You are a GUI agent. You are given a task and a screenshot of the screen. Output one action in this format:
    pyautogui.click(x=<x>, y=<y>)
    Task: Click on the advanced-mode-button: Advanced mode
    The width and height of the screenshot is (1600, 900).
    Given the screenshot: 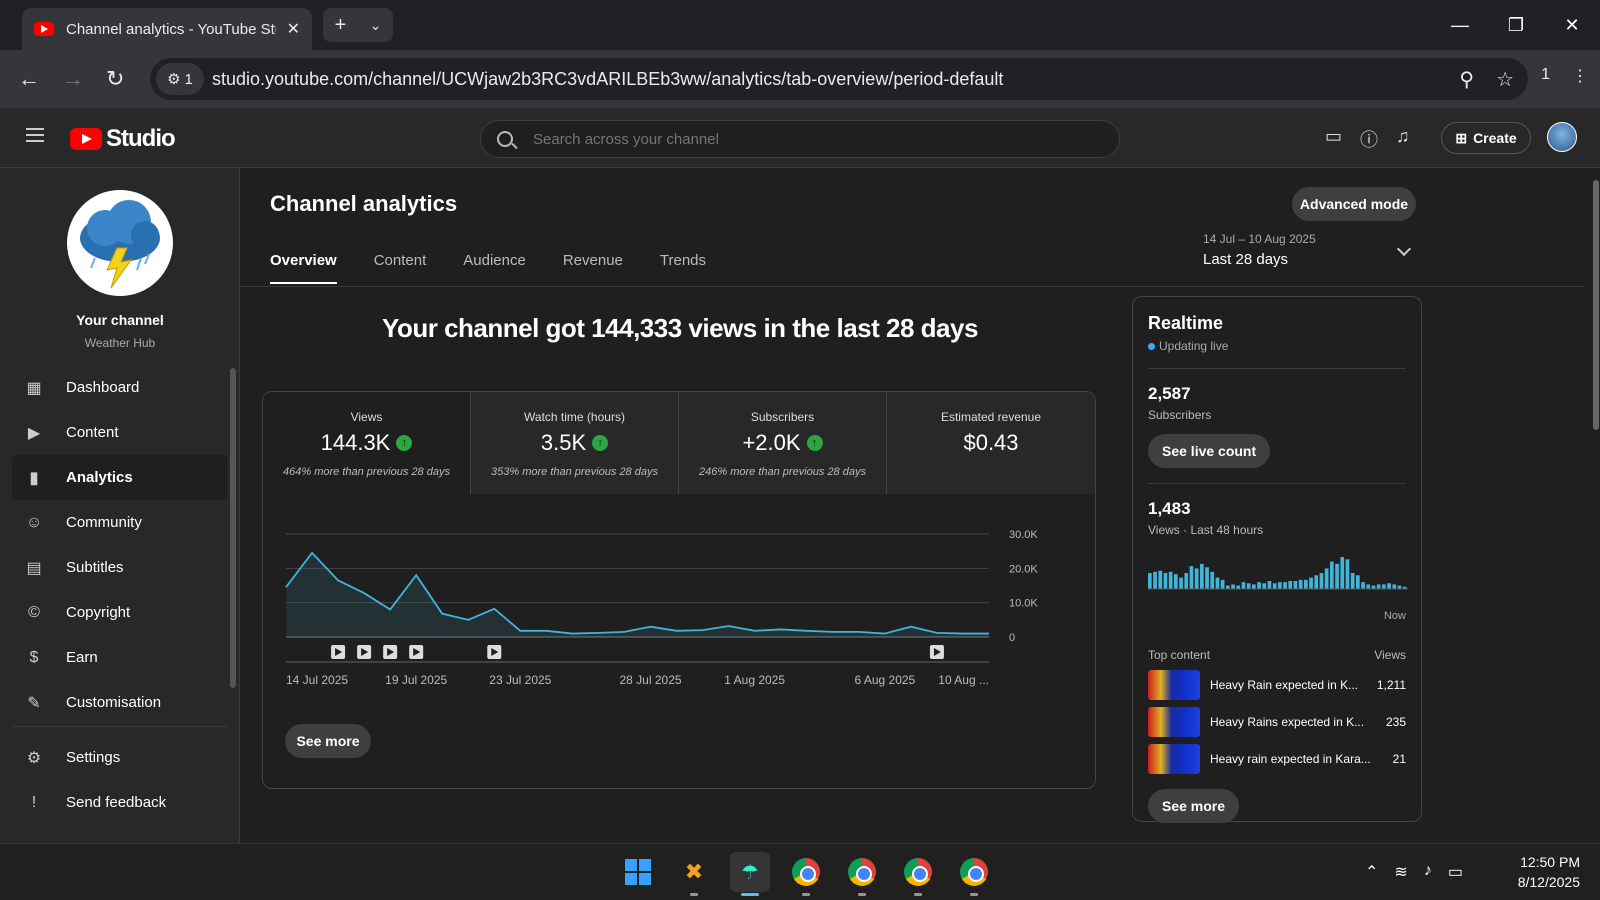 What is the action you would take?
    pyautogui.click(x=1354, y=204)
    